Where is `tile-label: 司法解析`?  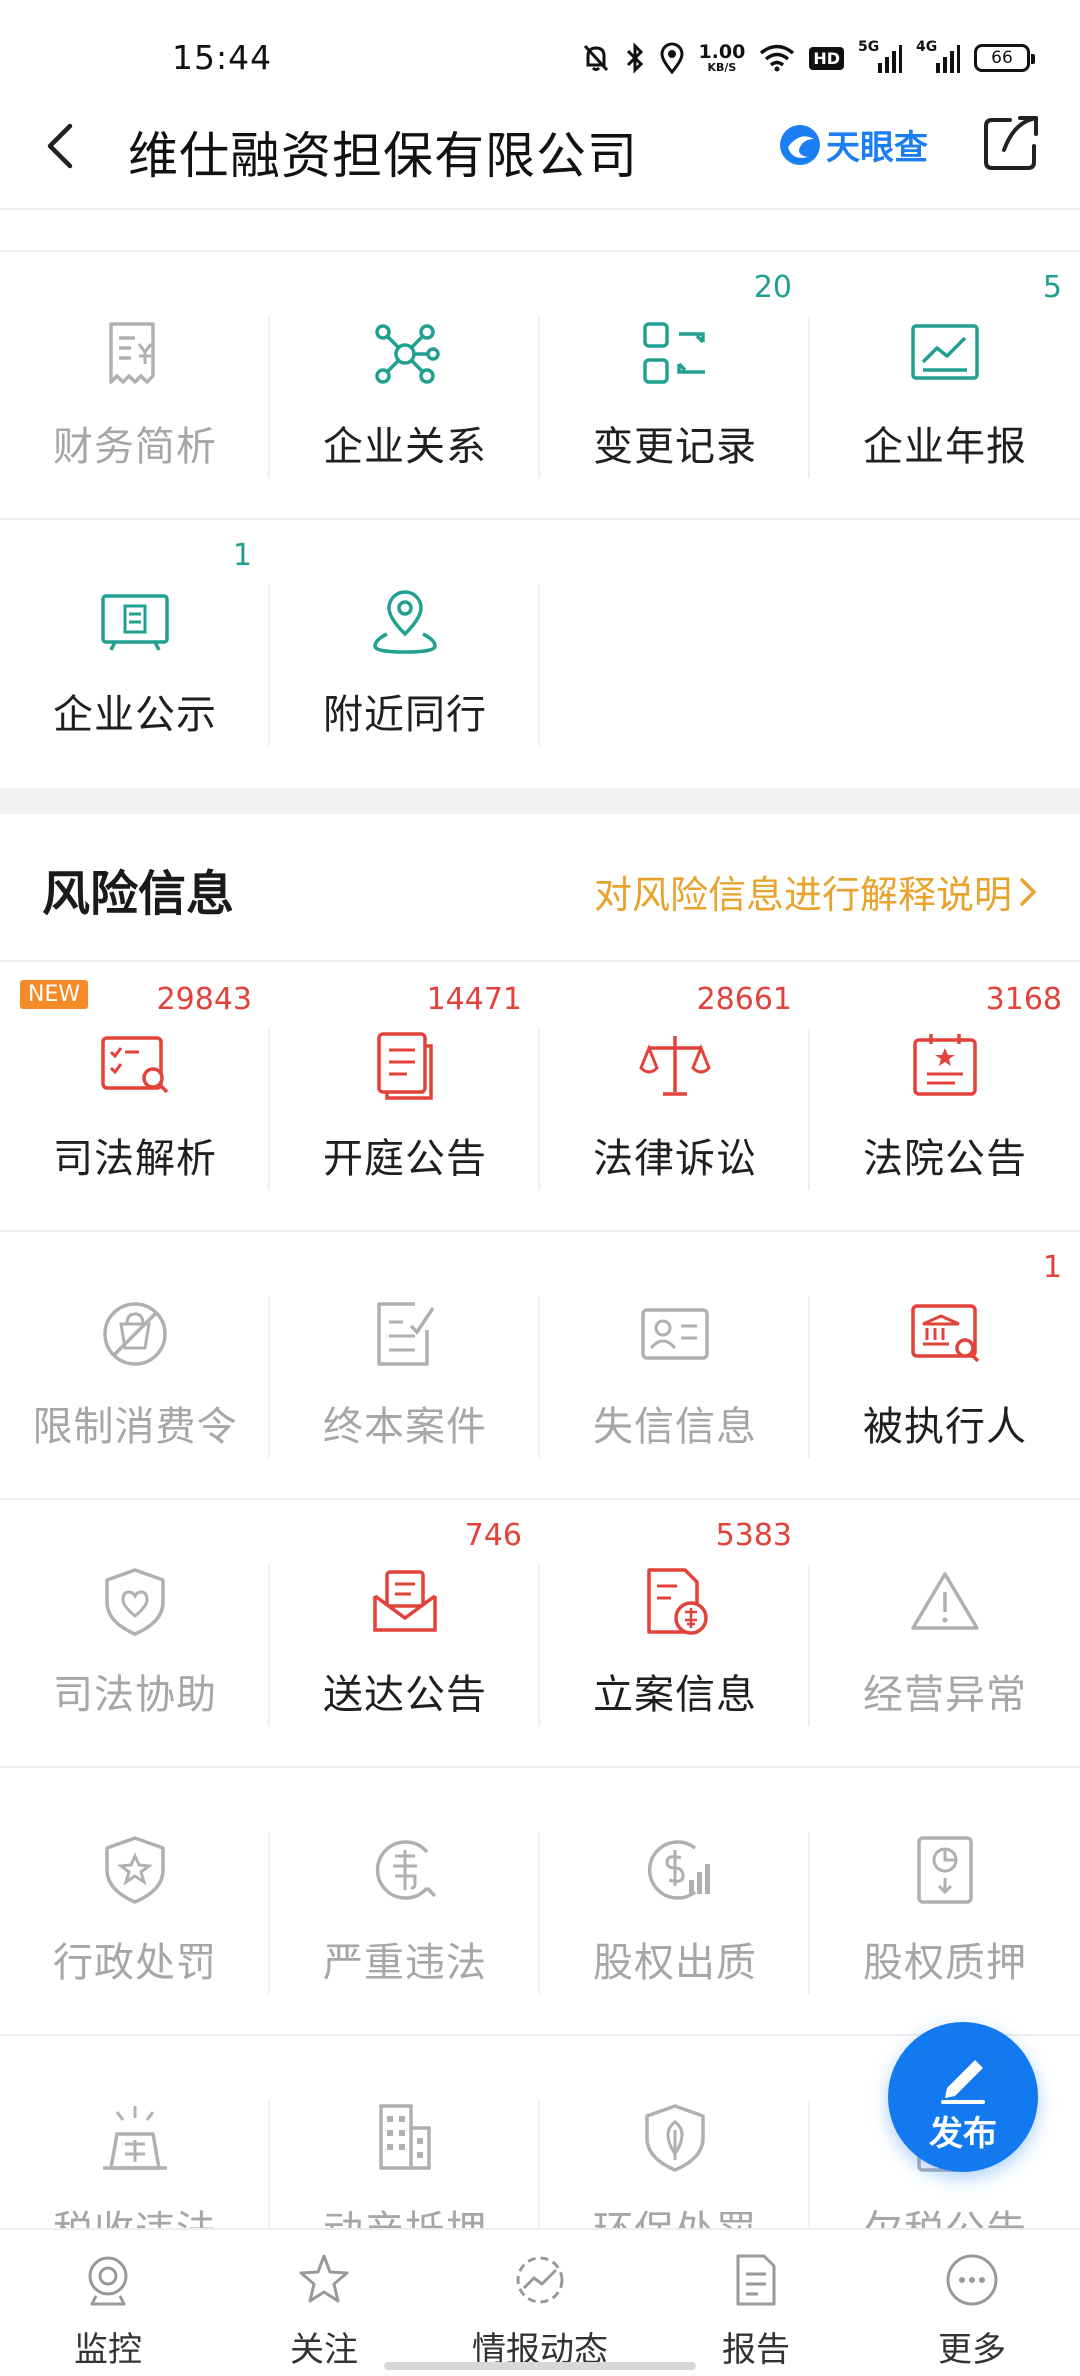
tile-label: 司法解析 is located at coordinates (135, 1159).